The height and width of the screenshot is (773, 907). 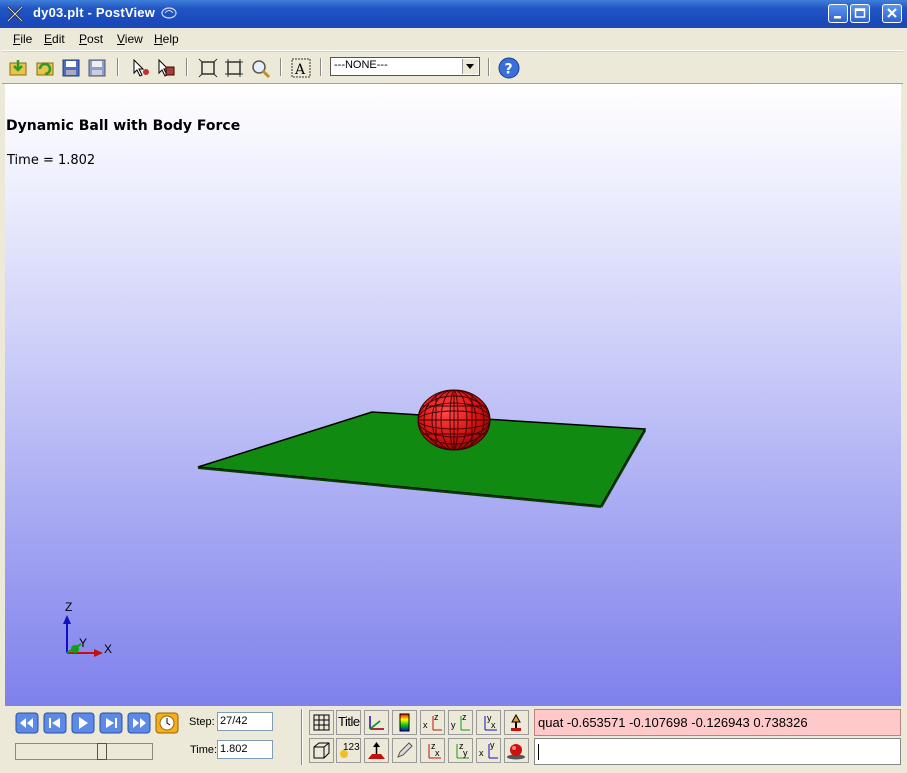 What do you see at coordinates (141, 68) in the screenshot?
I see `select-pointer-icon` at bounding box center [141, 68].